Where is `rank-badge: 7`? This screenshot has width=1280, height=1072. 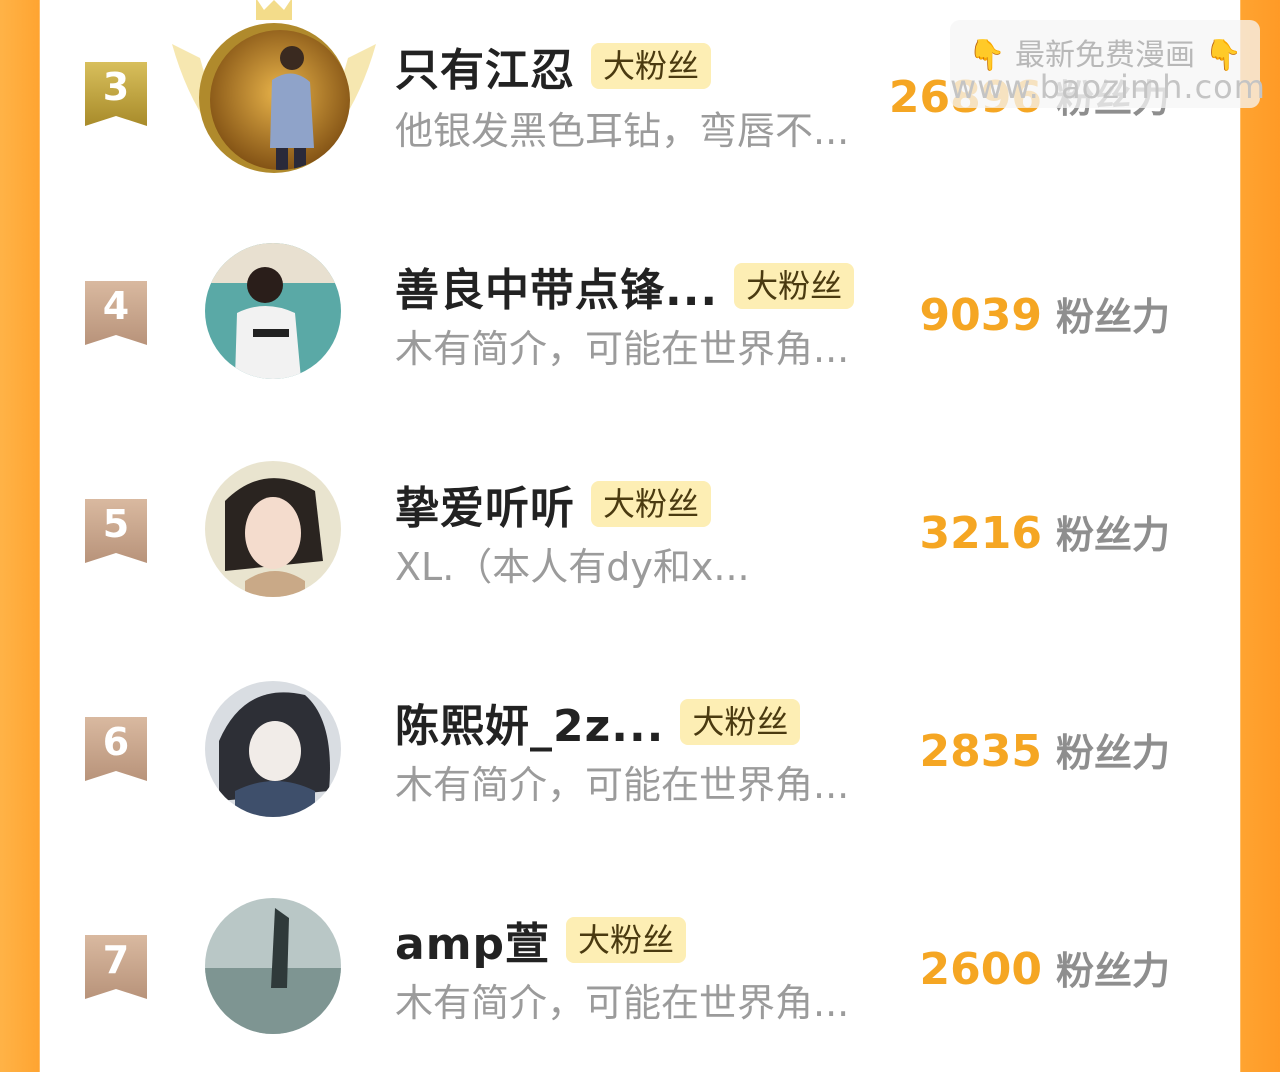
rank-badge: 7 is located at coordinates (116, 967).